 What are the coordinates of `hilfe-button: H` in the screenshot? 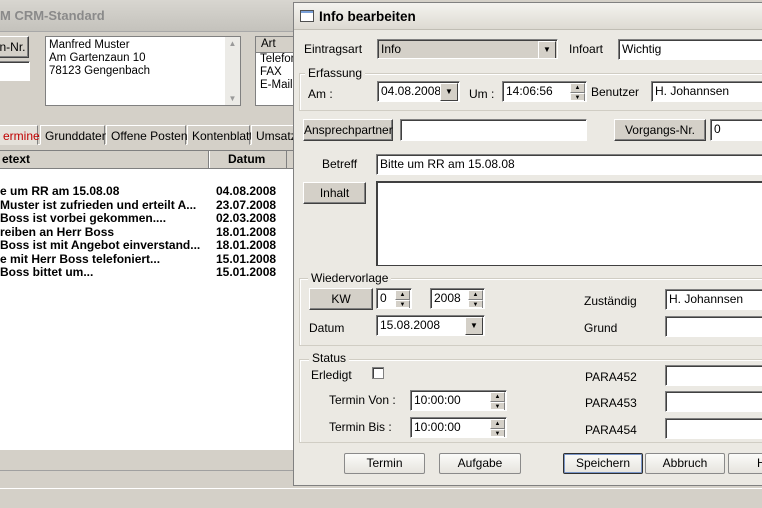 It's located at (745, 463).